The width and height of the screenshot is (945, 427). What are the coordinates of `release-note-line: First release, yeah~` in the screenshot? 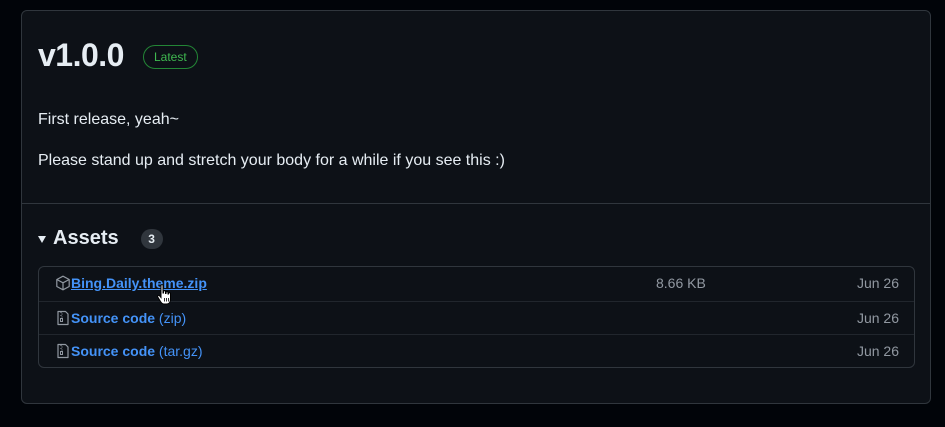 It's located at (108, 119).